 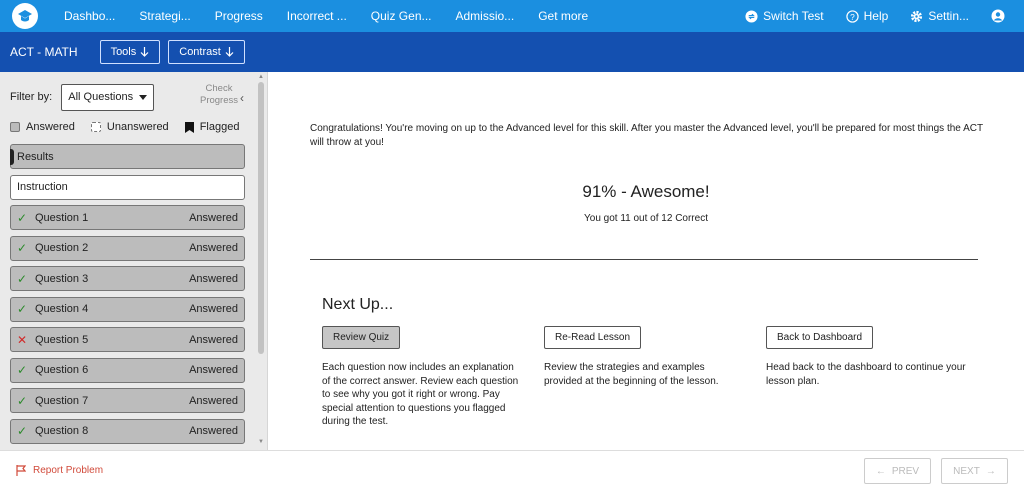 I want to click on back-to-dashboard-button: Back to Dashboard, so click(x=820, y=337).